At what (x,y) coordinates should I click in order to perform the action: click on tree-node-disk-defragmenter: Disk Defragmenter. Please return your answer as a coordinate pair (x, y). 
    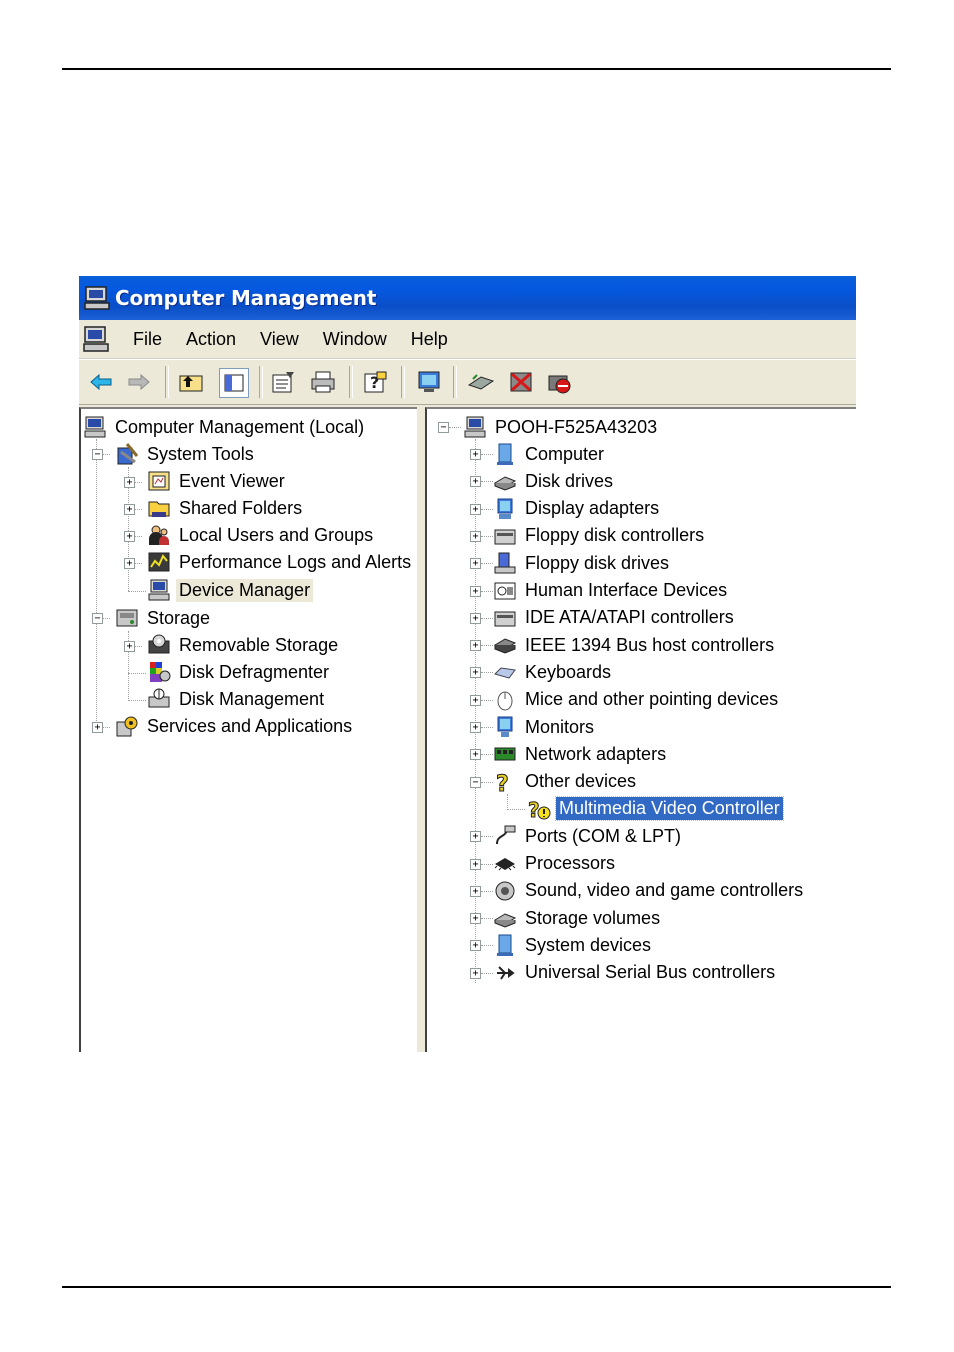
    Looking at the image, I should click on (239, 672).